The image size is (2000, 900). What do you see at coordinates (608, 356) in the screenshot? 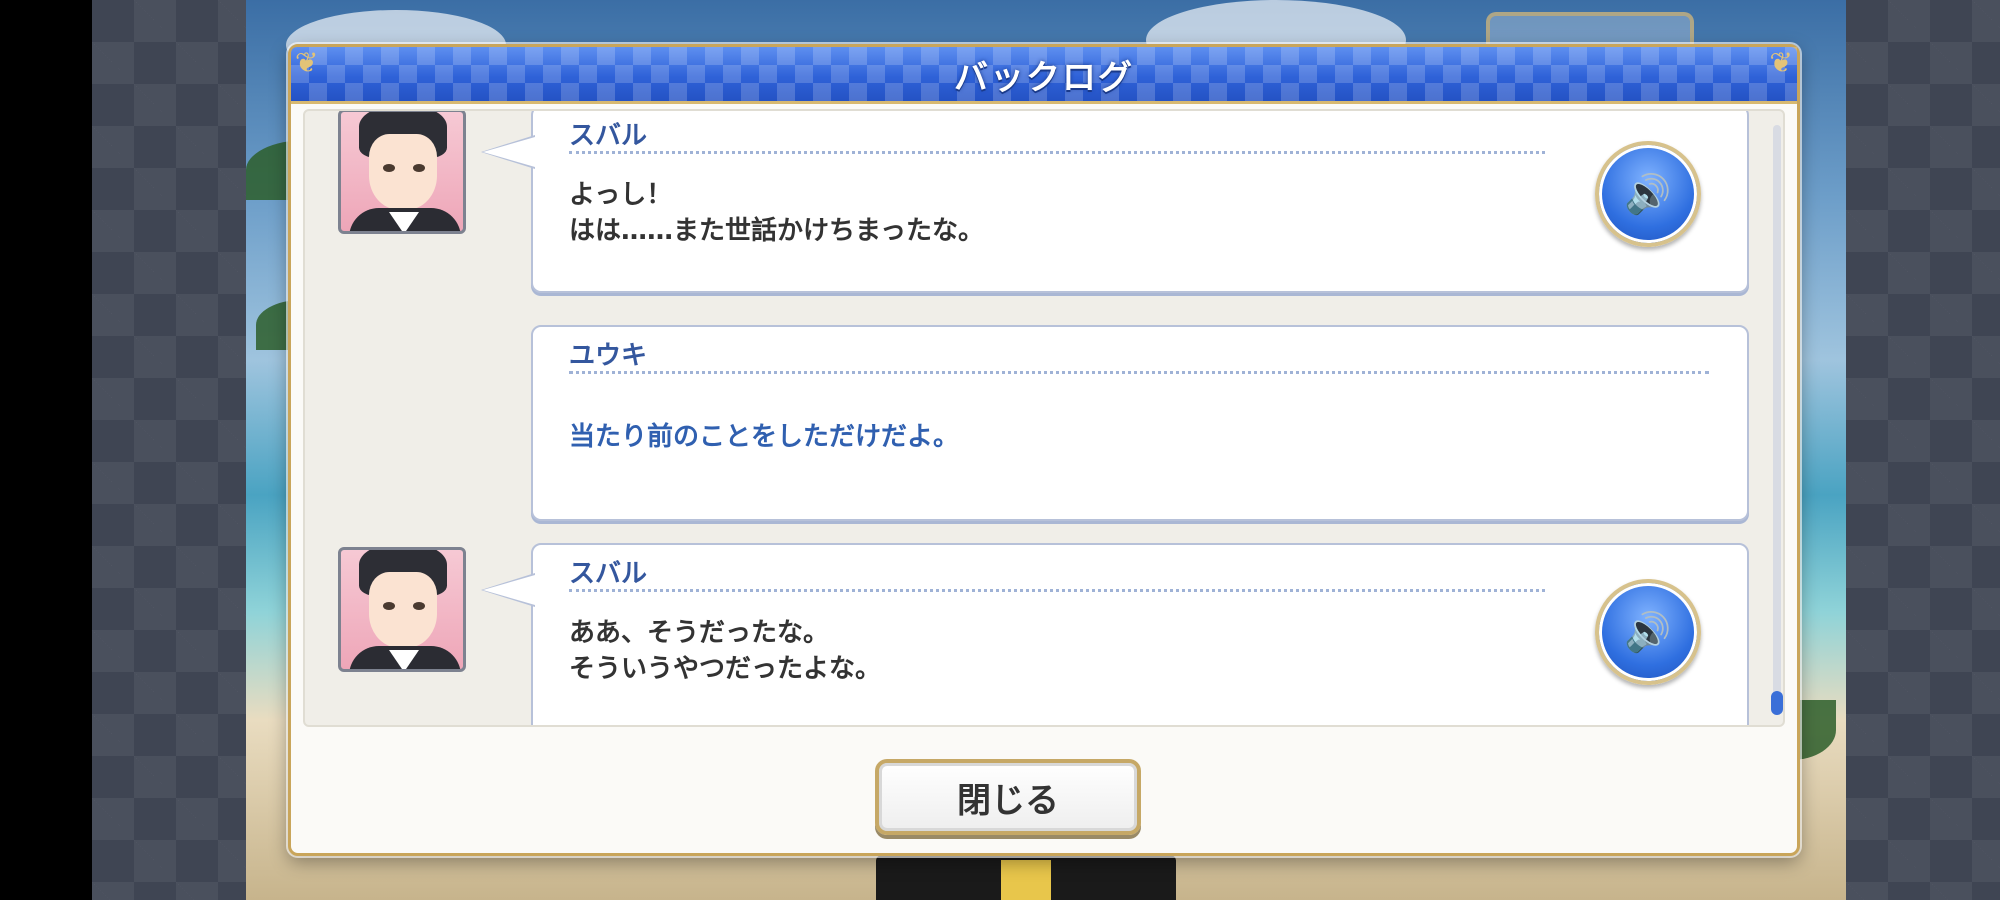
I see `speaker-name: ユウキ` at bounding box center [608, 356].